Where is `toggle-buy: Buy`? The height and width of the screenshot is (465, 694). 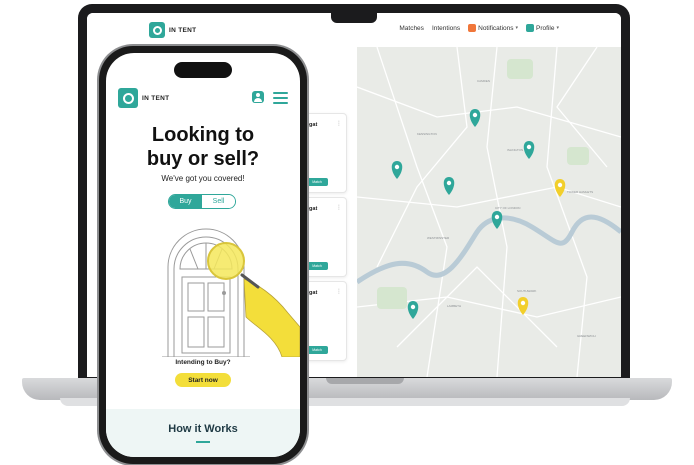 toggle-buy: Buy is located at coordinates (185, 201).